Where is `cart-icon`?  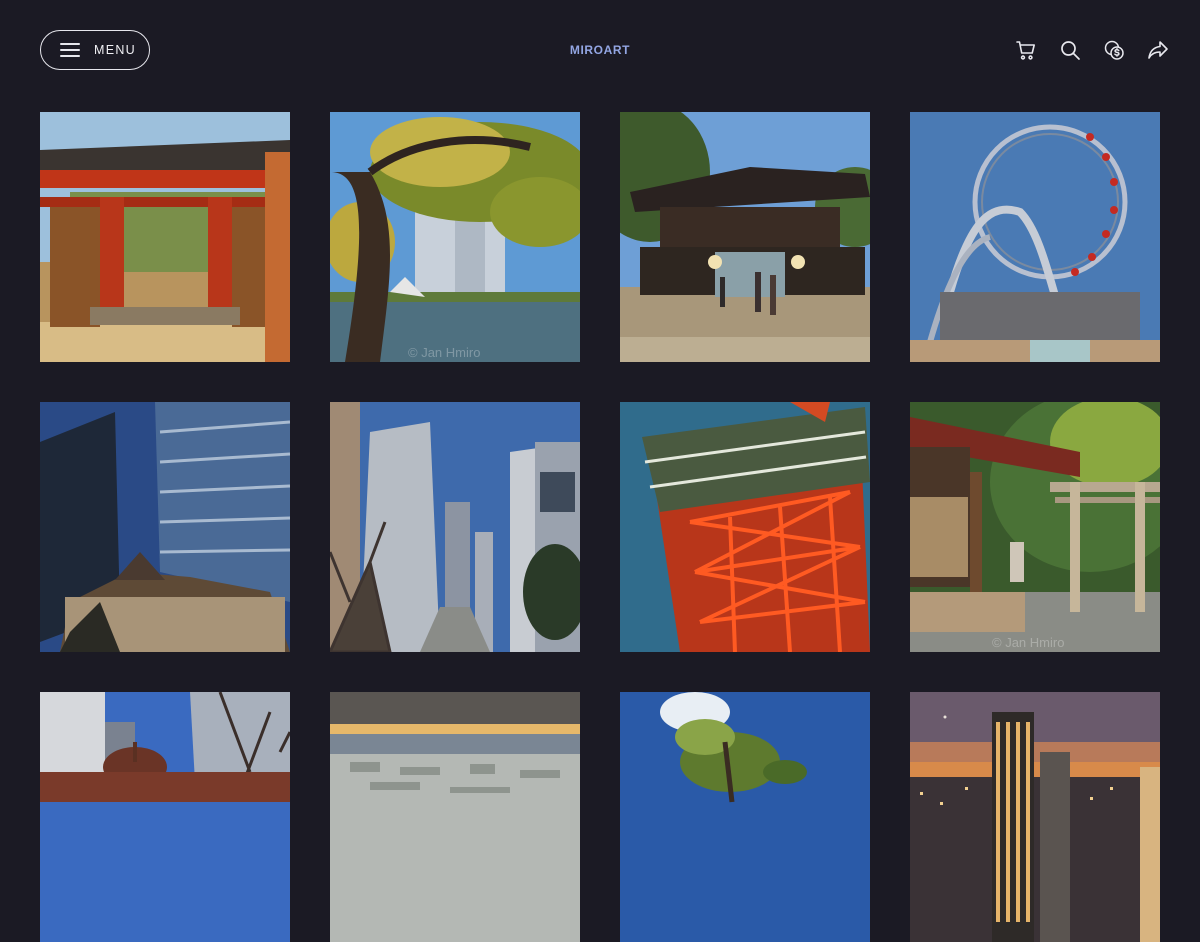
cart-icon is located at coordinates (1026, 50).